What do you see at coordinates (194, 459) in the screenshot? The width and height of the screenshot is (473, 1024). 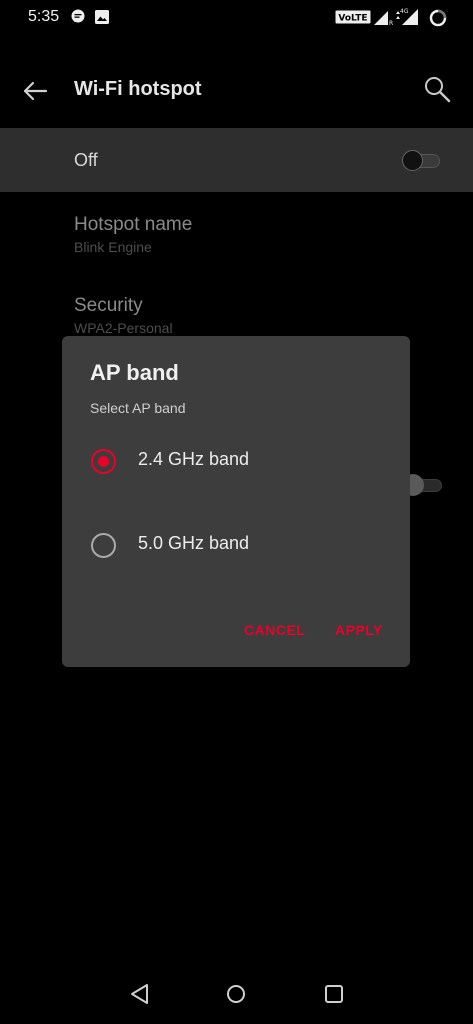 I see `radio-label: 2.4 GHz band` at bounding box center [194, 459].